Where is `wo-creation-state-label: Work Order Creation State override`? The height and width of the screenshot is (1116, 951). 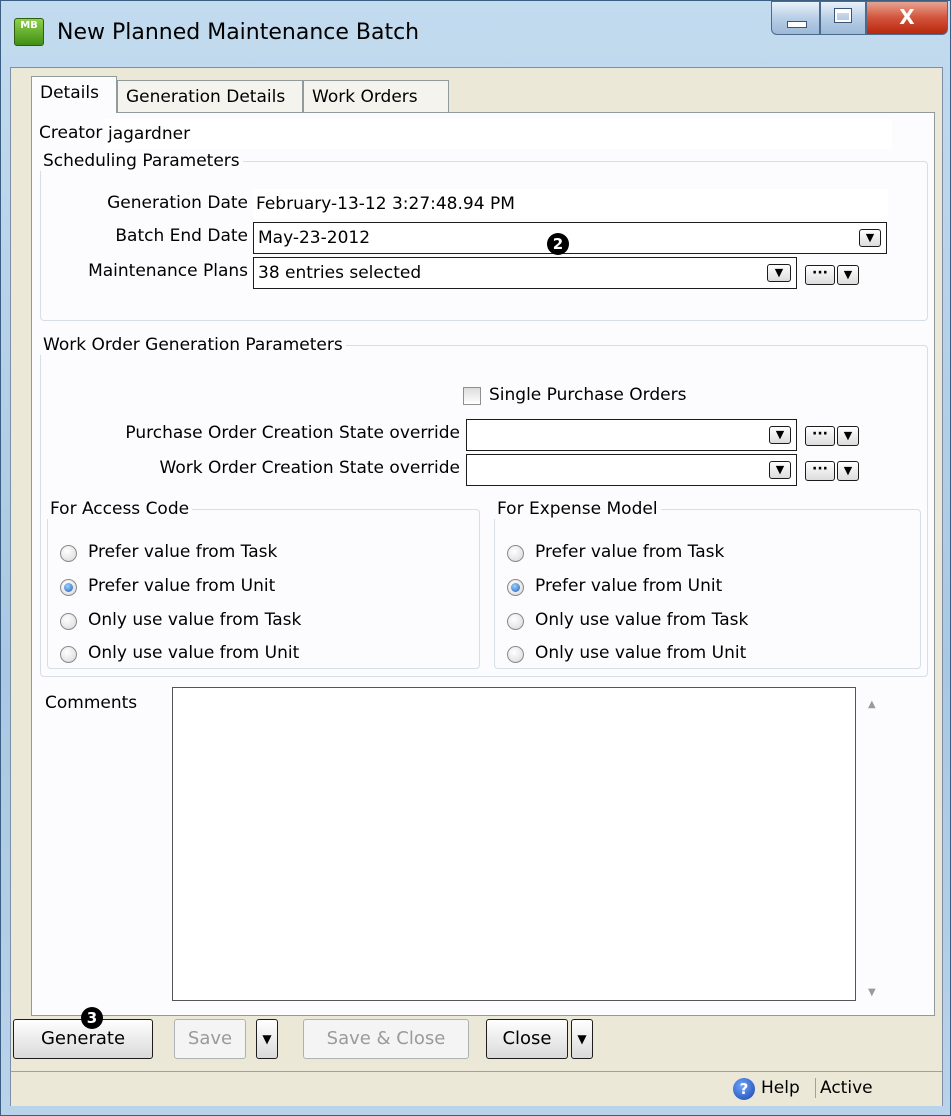
wo-creation-state-label: Work Order Creation State override is located at coordinates (309, 468).